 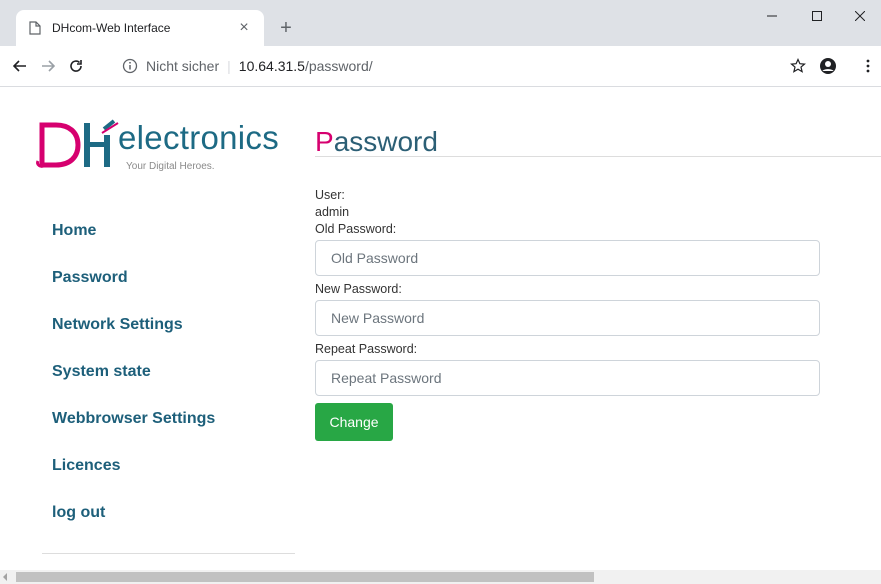 What do you see at coordinates (199, 137) in the screenshot?
I see `logo-wordmark: electronics` at bounding box center [199, 137].